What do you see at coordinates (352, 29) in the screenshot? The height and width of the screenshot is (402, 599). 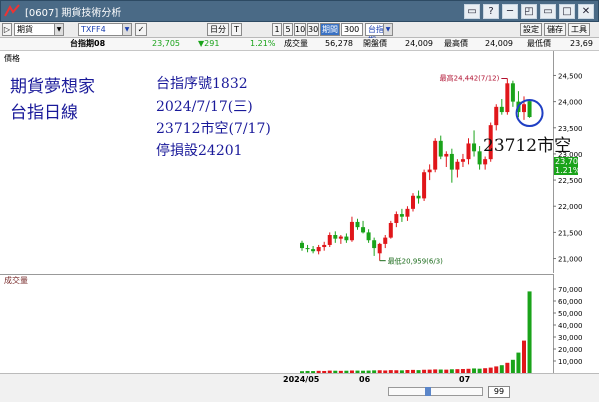 I see `count-field: 300` at bounding box center [352, 29].